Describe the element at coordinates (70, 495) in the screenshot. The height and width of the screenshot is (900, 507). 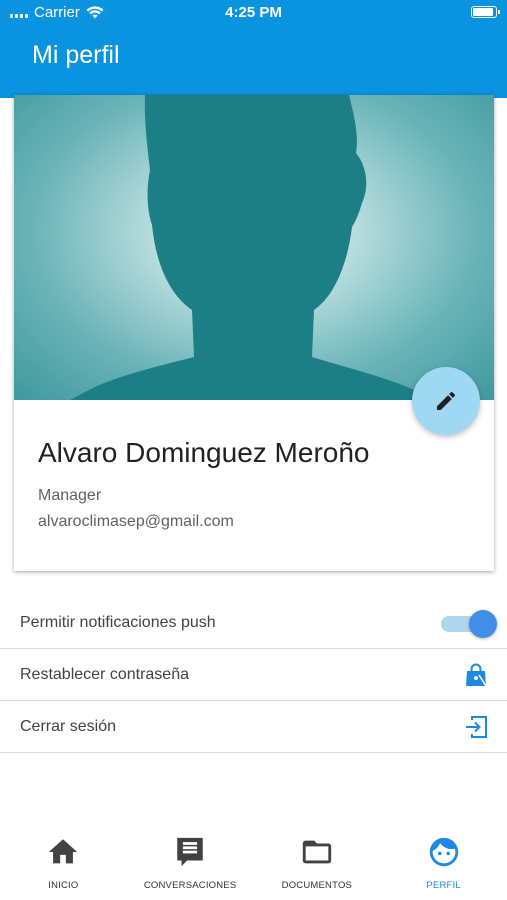
I see `user-role: Manager` at that location.